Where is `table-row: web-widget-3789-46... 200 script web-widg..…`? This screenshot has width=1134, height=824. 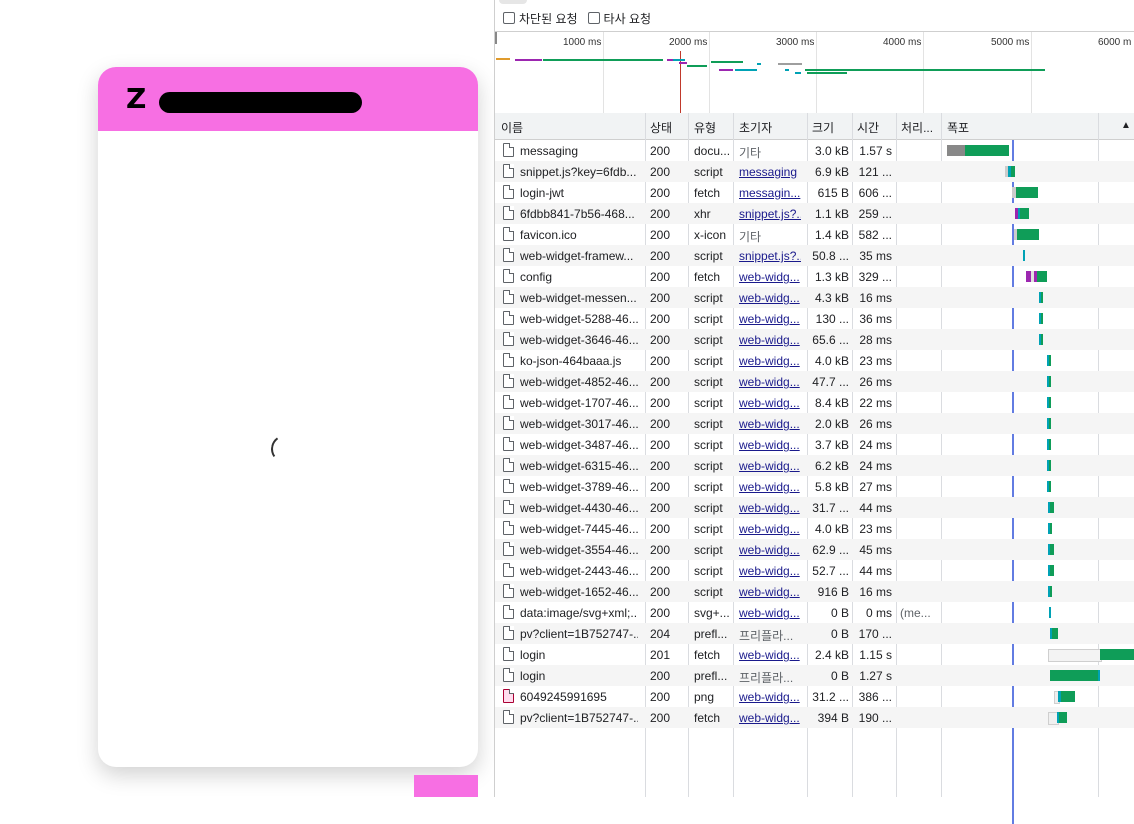 table-row: web-widget-3789-46... 200 script web-widg..… is located at coordinates (814, 486).